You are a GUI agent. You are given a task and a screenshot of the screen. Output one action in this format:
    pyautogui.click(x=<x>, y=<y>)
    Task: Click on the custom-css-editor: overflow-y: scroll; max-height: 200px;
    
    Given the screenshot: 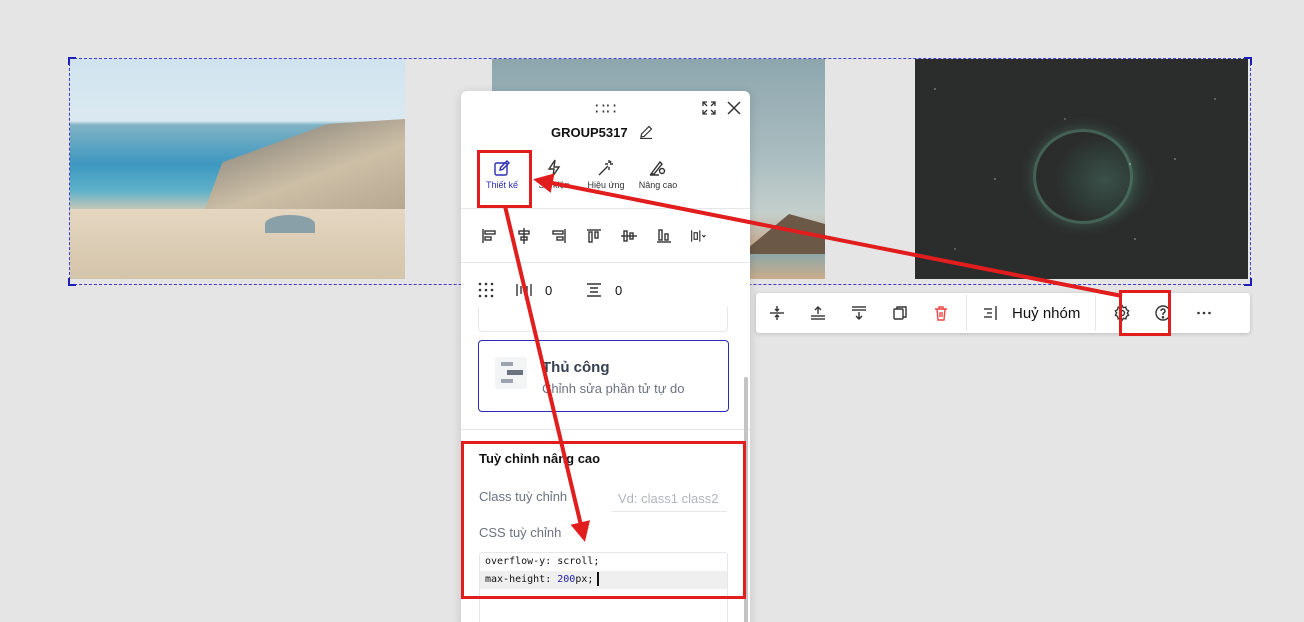 What is the action you would take?
    pyautogui.click(x=603, y=587)
    